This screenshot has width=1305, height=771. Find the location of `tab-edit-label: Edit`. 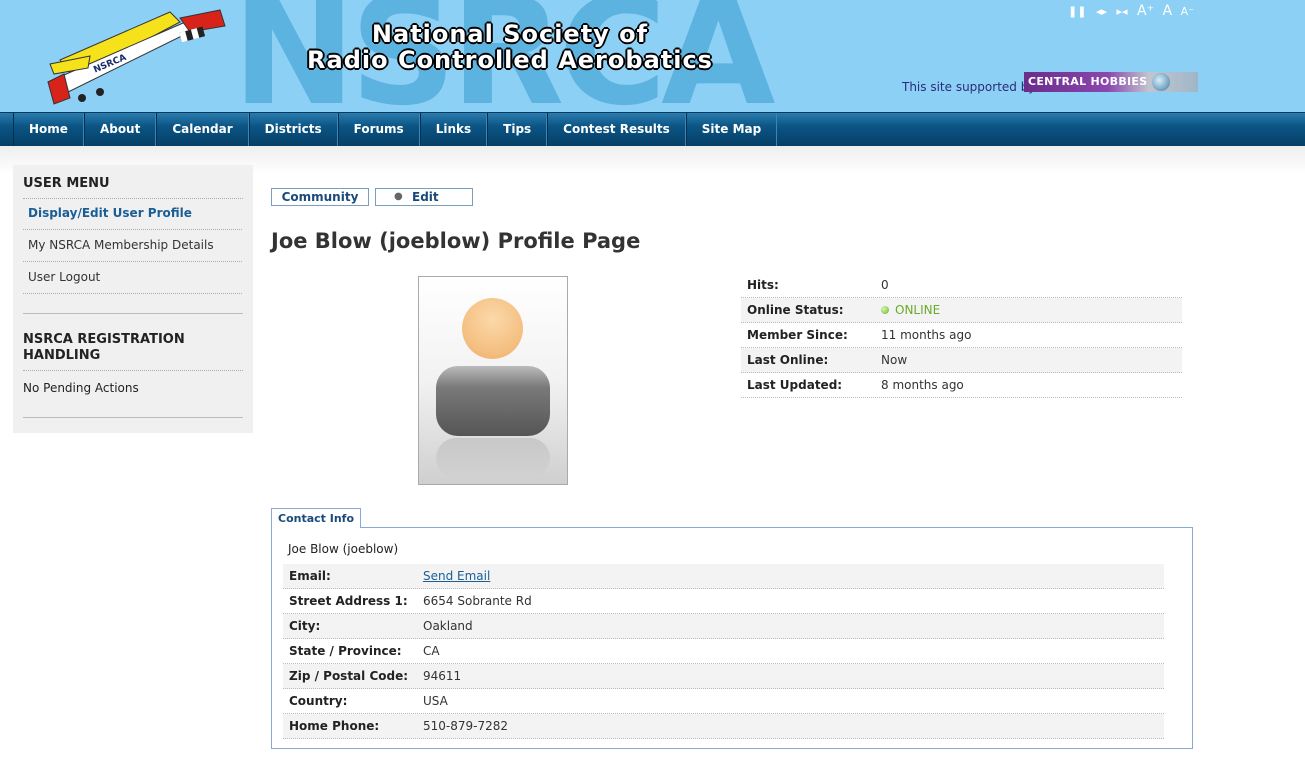

tab-edit-label: Edit is located at coordinates (425, 197).